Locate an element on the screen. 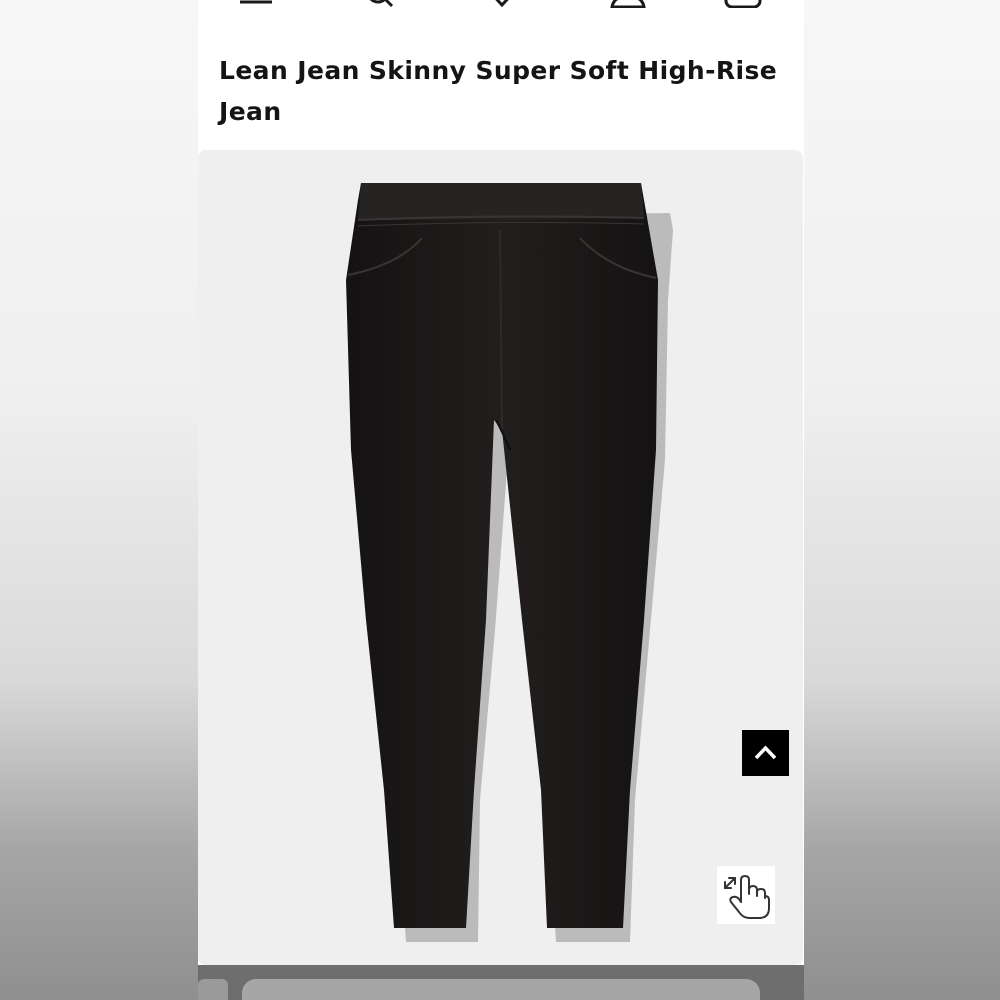 The width and height of the screenshot is (1000, 1000). tap-to-zoom-icon is located at coordinates (747, 897).